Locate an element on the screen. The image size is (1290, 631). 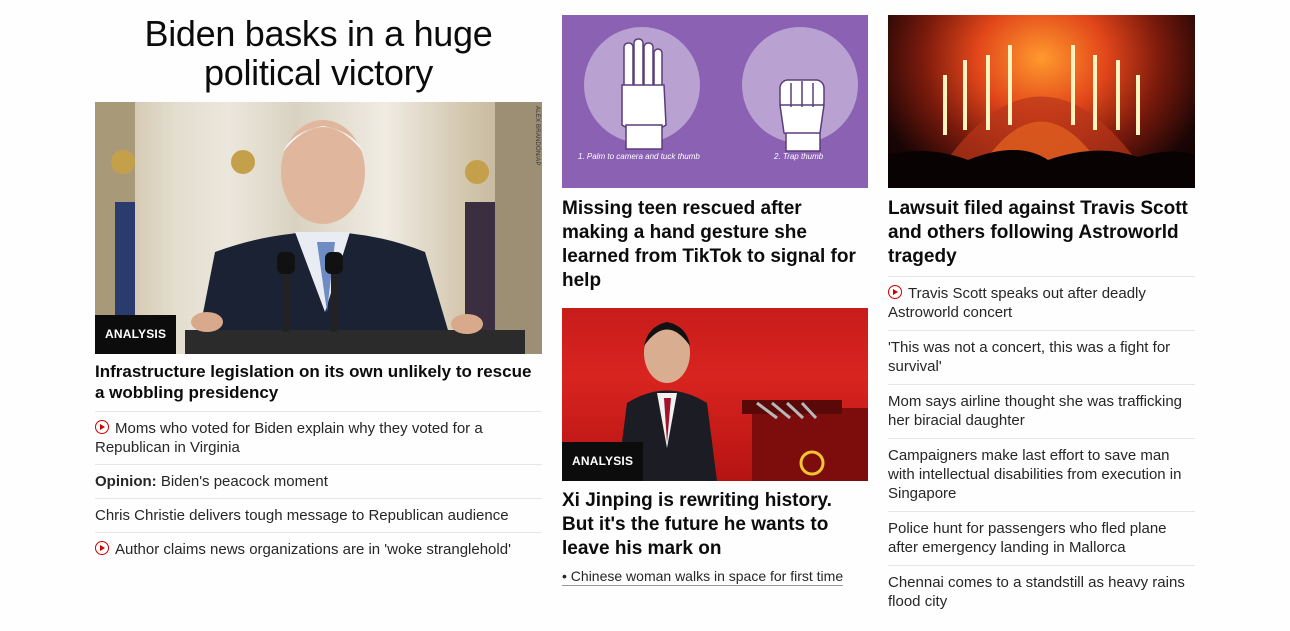
photo-credit: ALEX BRANDON/AP is located at coordinates (537, 136).